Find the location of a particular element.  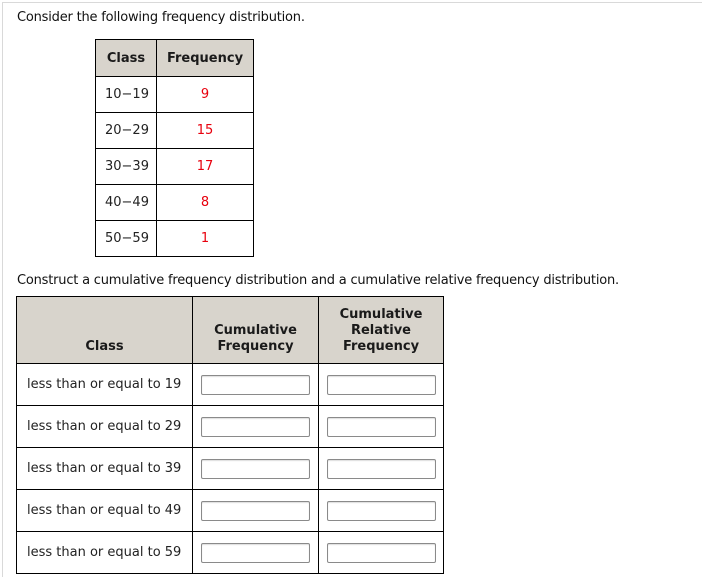

table-row: less than or equal to 39 is located at coordinates (230, 468).